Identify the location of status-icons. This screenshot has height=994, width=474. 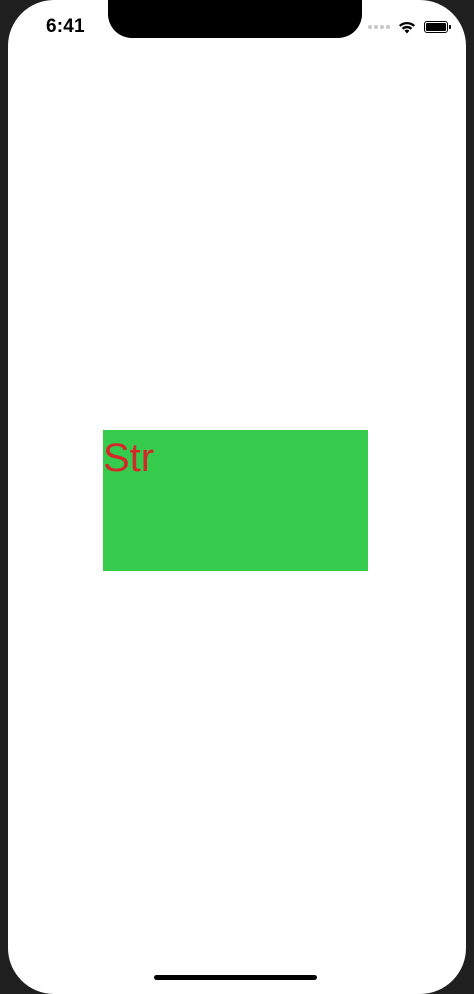
(409, 27).